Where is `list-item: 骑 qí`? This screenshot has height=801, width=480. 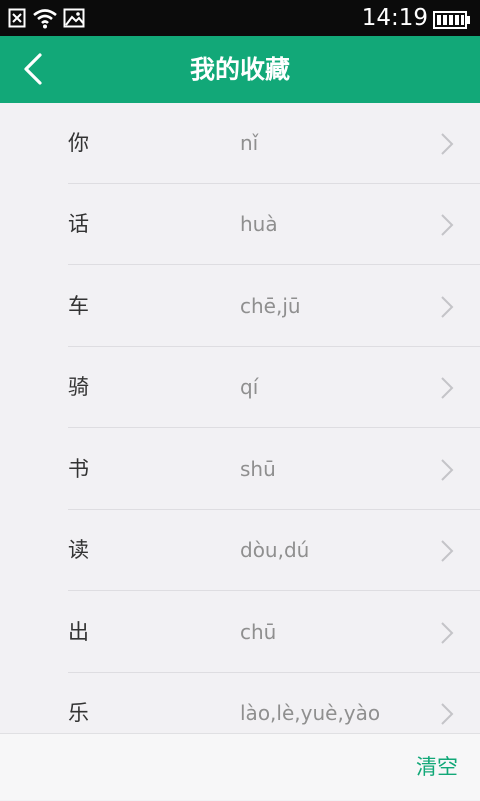
list-item: 骑 qí is located at coordinates (240, 387).